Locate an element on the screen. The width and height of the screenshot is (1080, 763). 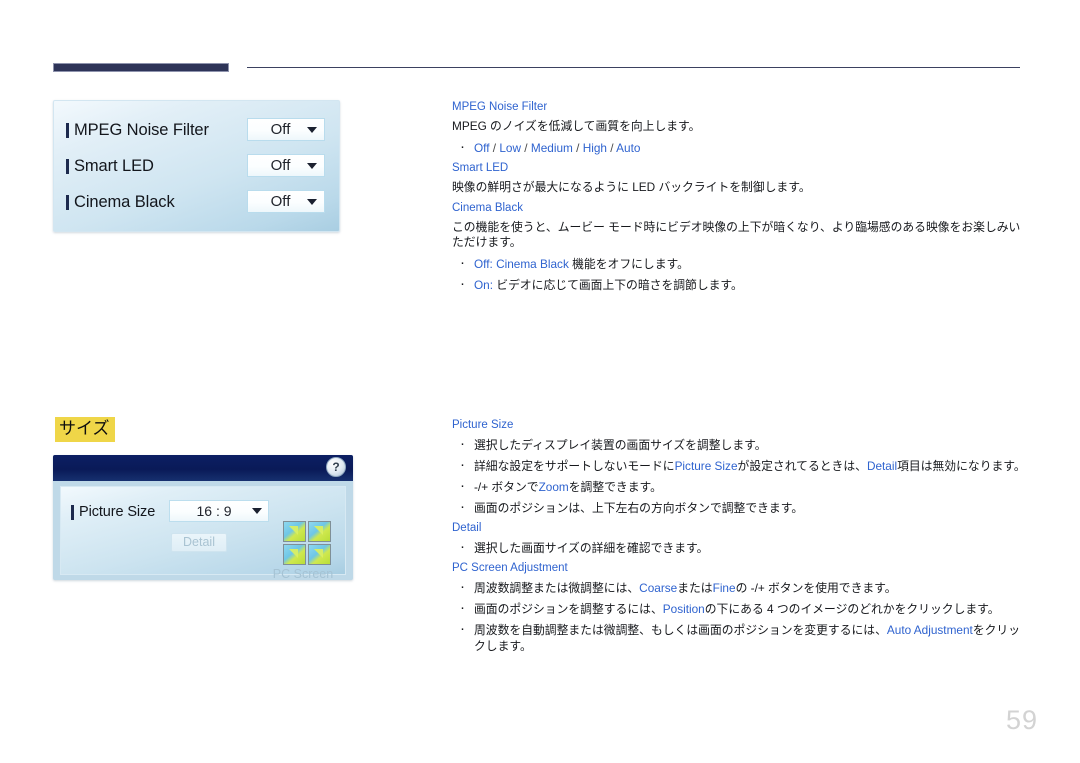
doc-heading: PC Screen Adjustment is located at coordinates (510, 568).